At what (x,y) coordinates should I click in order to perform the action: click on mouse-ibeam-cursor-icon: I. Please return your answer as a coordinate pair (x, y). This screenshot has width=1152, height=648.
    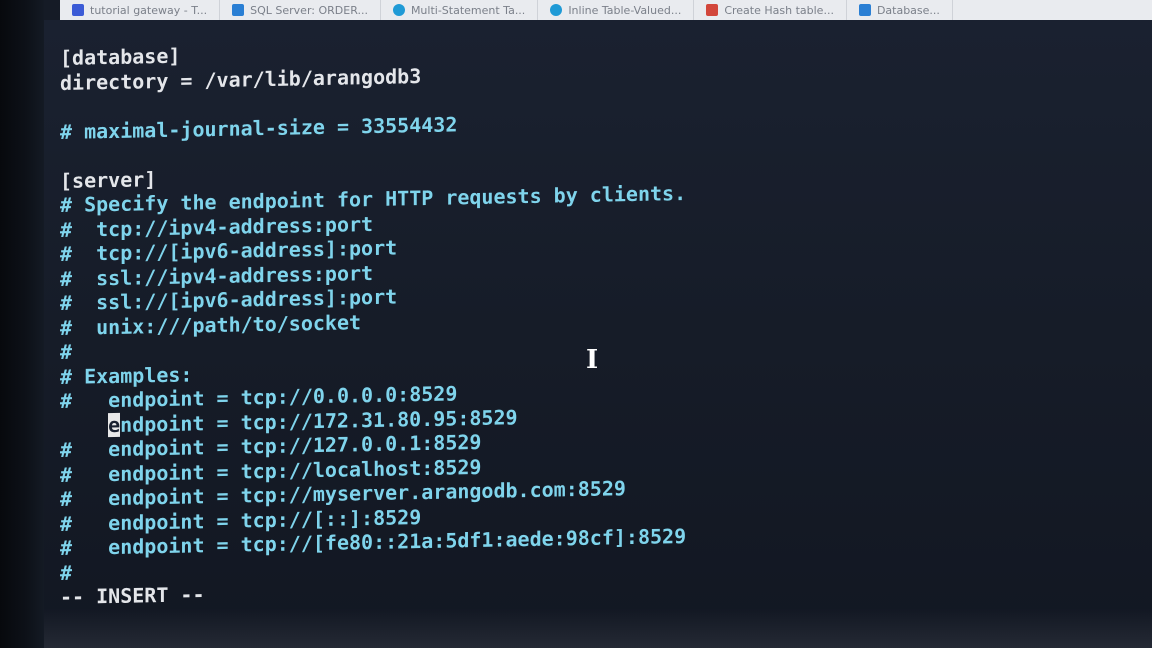
    Looking at the image, I should click on (592, 360).